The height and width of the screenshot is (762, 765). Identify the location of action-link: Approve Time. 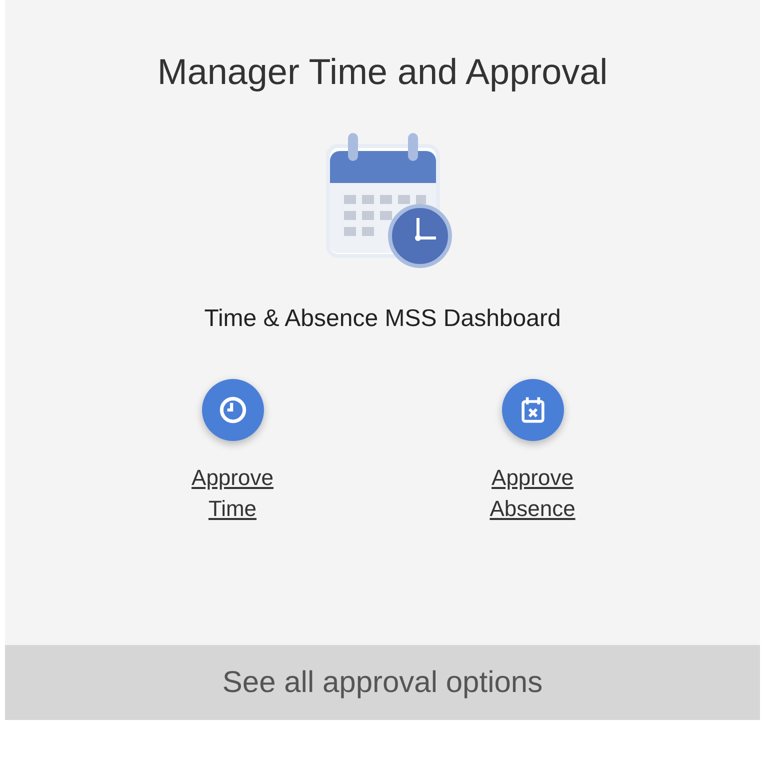
(232, 494).